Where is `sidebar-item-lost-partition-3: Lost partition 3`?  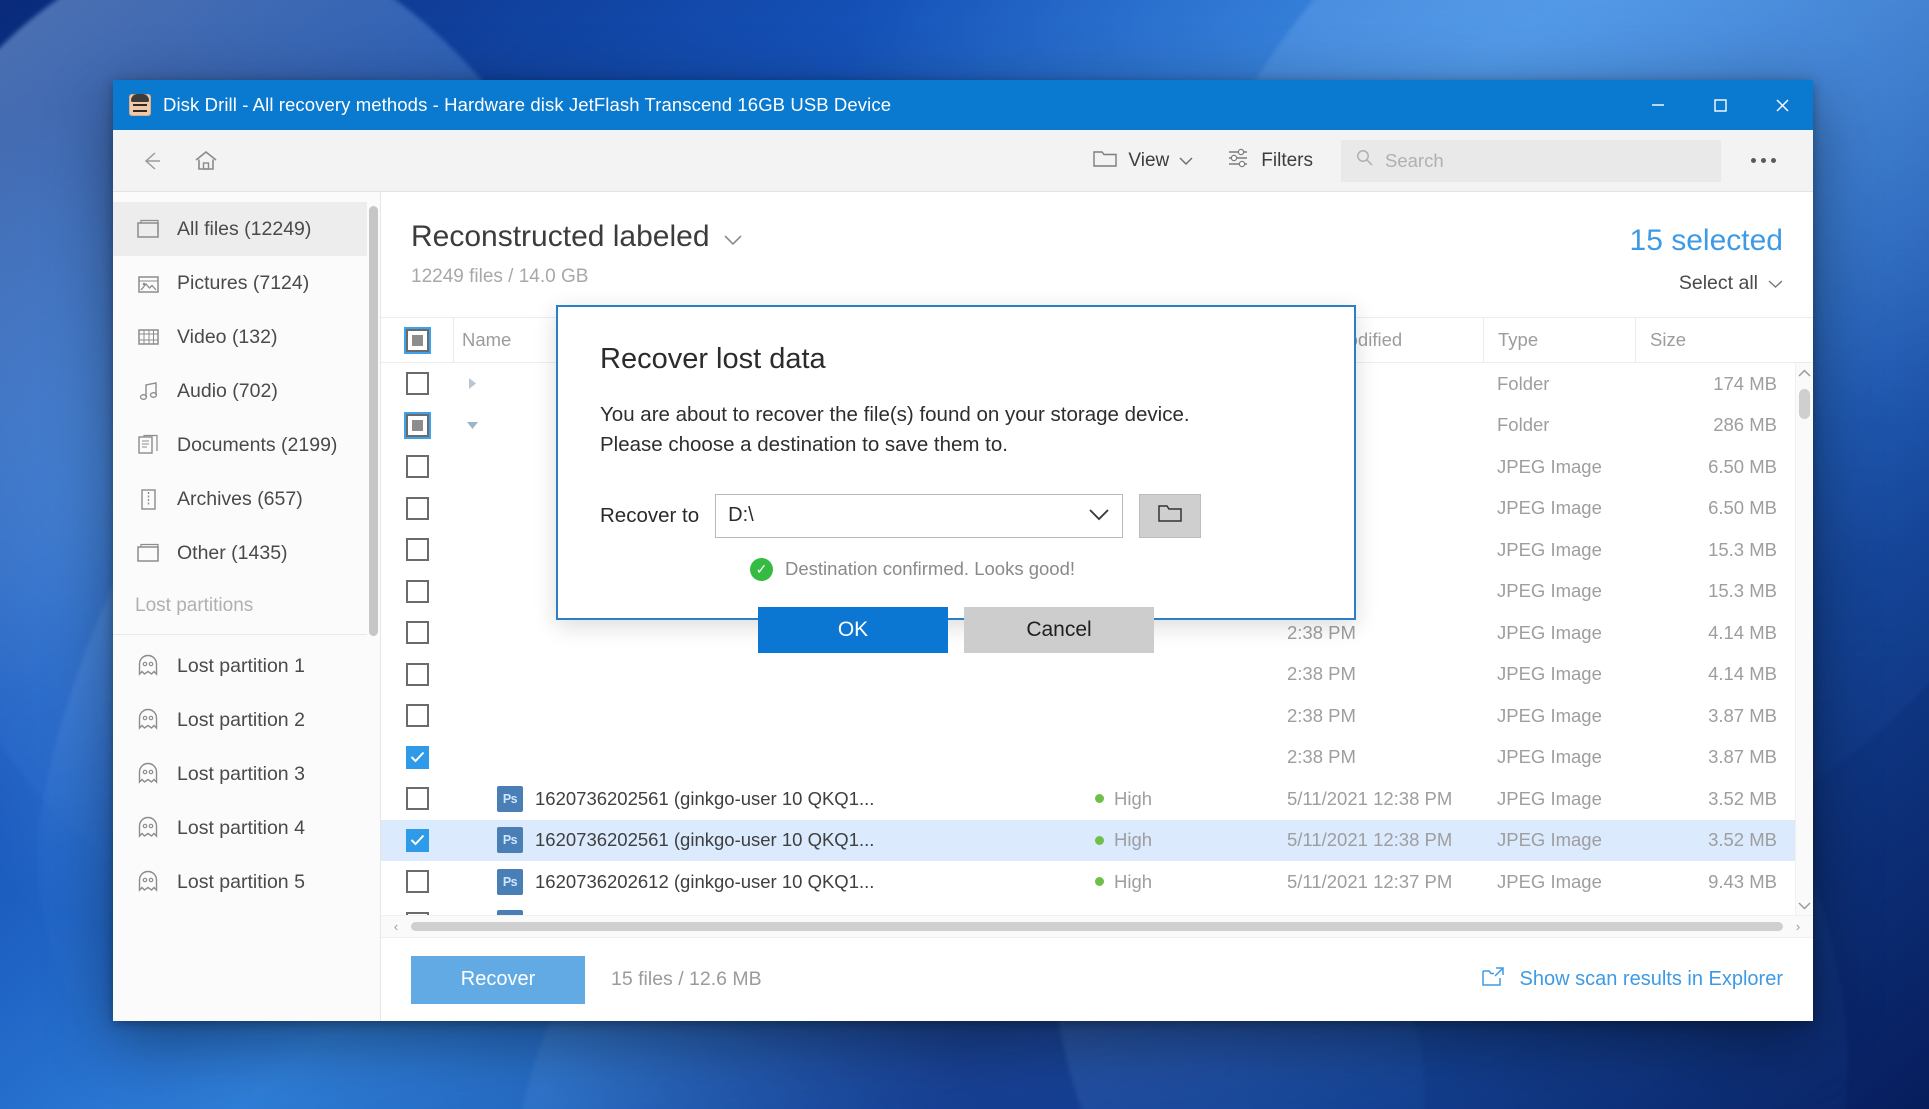
sidebar-item-lost-partition-3: Lost partition 3 is located at coordinates (246, 774).